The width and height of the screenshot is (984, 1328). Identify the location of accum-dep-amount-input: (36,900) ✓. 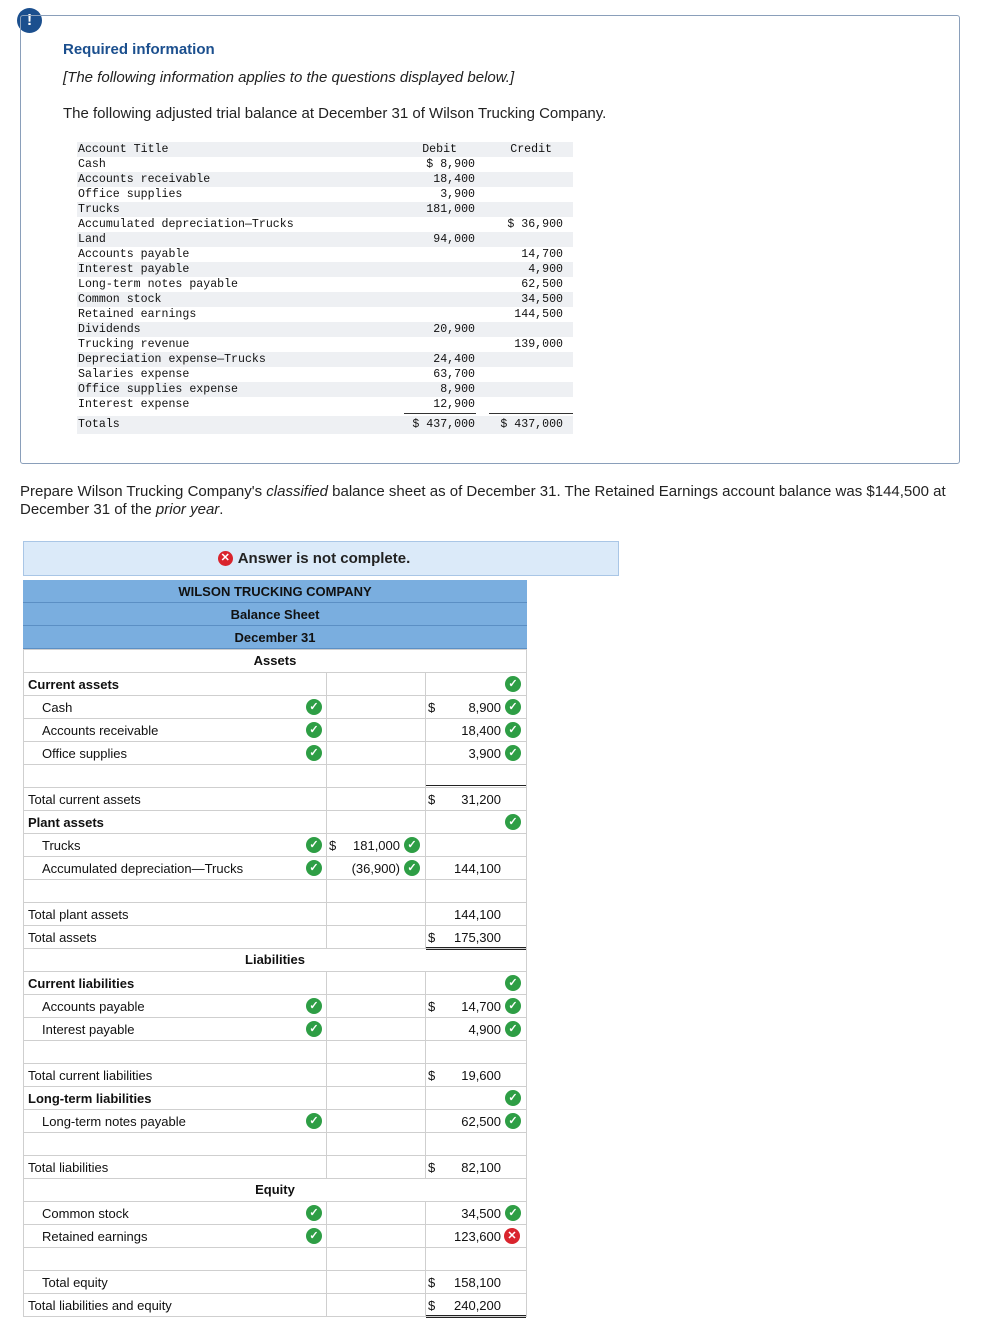
(375, 867).